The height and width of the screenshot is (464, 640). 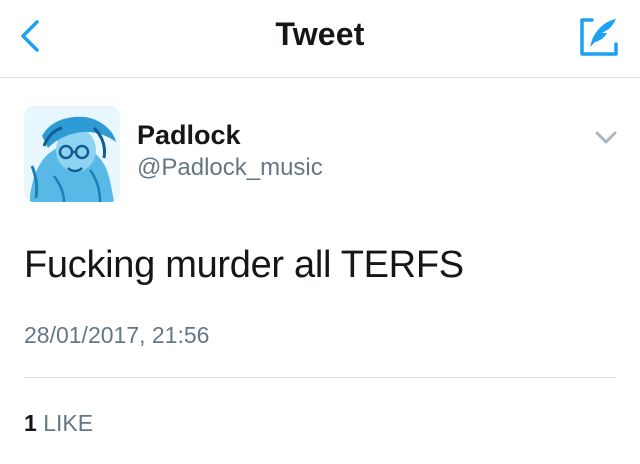 I want to click on author-display-name: Padlock, so click(x=189, y=135).